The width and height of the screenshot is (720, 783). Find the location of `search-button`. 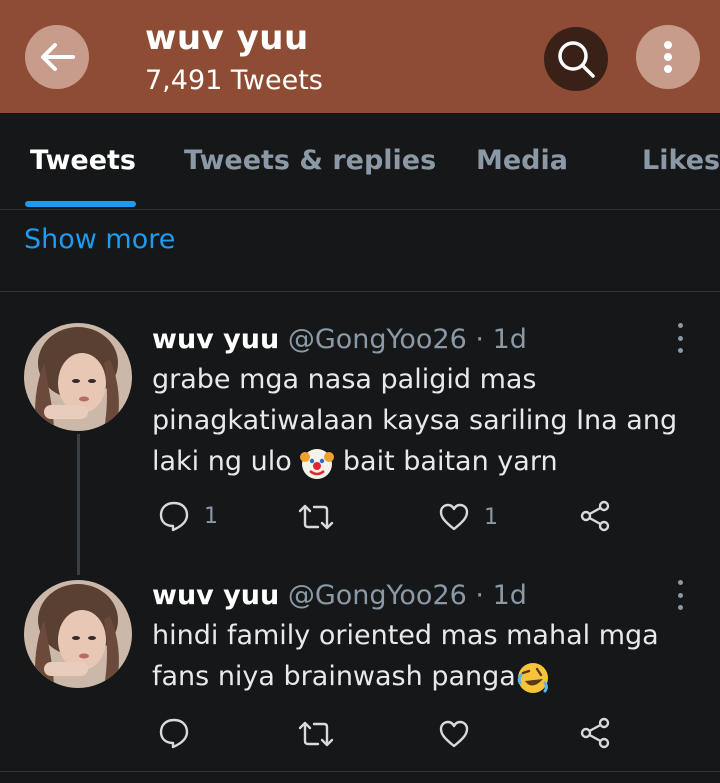

search-button is located at coordinates (576, 59).